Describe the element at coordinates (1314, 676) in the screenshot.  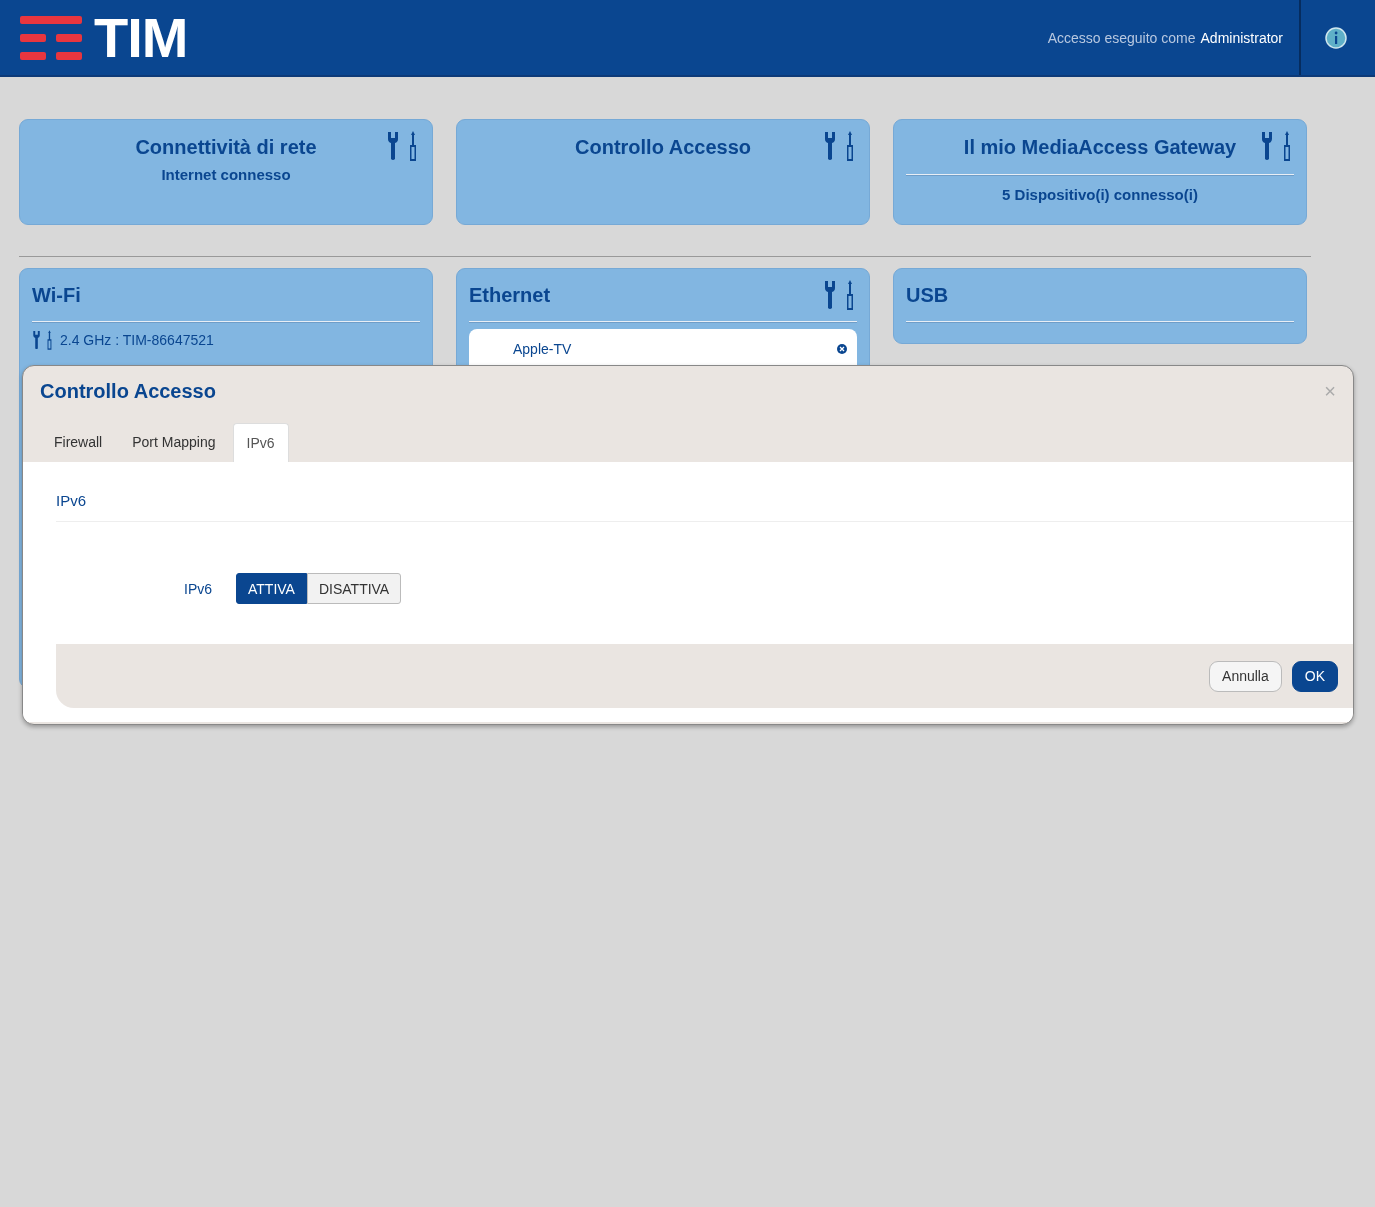
I see `ok-button: OK` at that location.